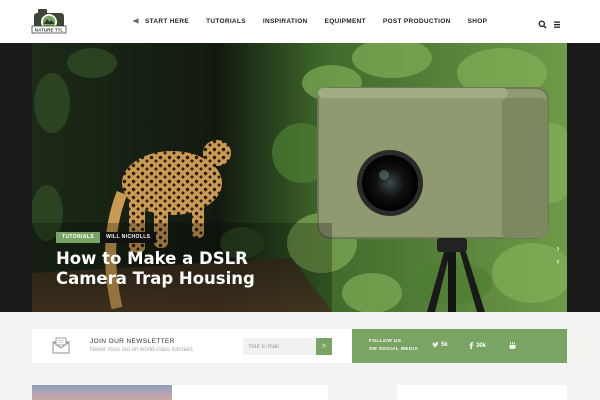 This screenshot has width=600, height=400. What do you see at coordinates (558, 261) in the screenshot?
I see `chevron-left-icon: ‹` at bounding box center [558, 261].